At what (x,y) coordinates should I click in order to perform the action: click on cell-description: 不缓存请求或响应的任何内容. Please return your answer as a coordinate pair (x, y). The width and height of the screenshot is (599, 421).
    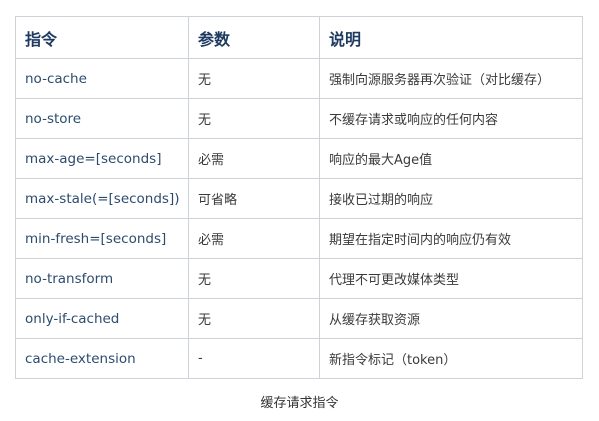
    Looking at the image, I should click on (451, 118).